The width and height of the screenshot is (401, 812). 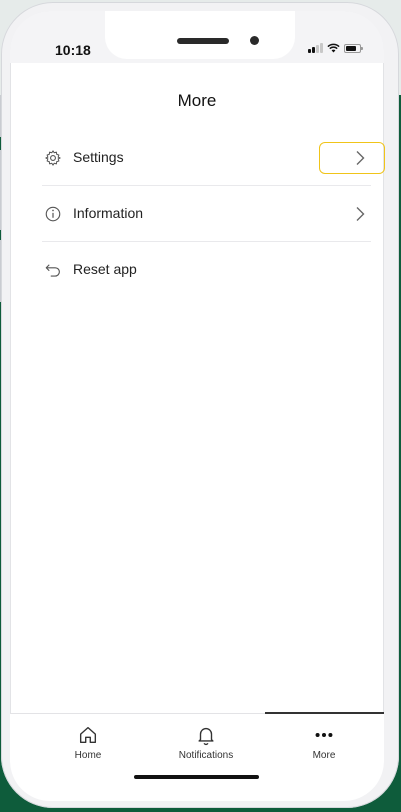 What do you see at coordinates (196, 777) in the screenshot?
I see `home-indicator` at bounding box center [196, 777].